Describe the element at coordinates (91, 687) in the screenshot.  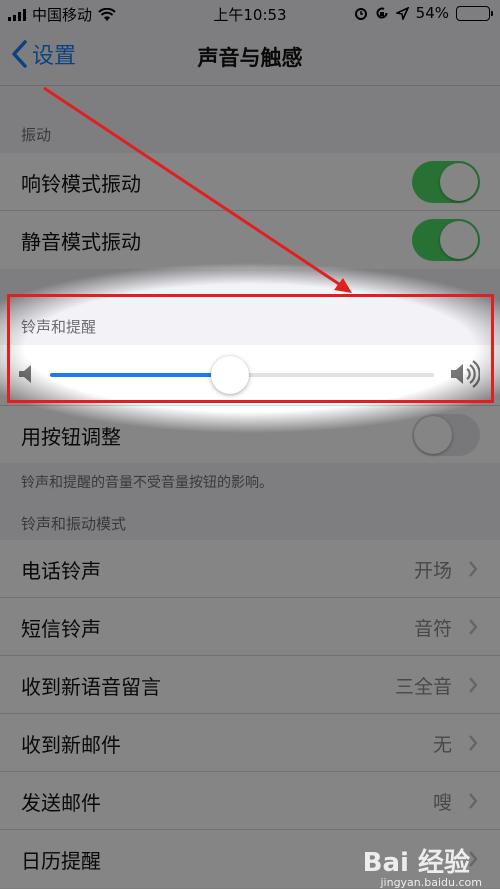
I see `row-label: 收到新语音留言` at that location.